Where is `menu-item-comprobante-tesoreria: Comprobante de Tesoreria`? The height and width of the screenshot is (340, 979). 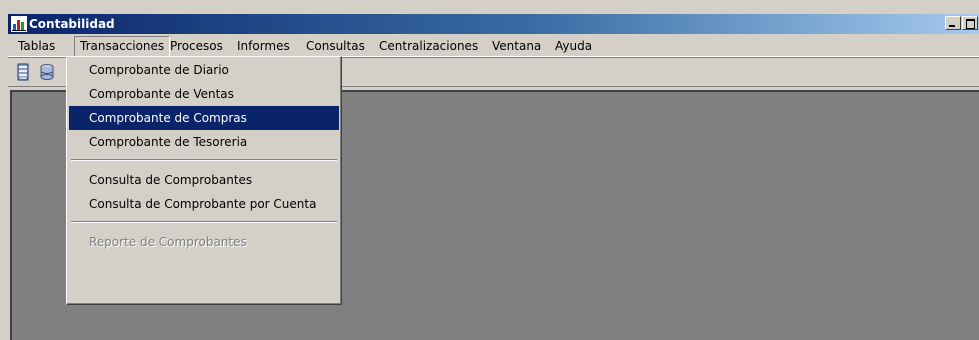
menu-item-comprobante-tesoreria: Comprobante de Tesoreria is located at coordinates (204, 142).